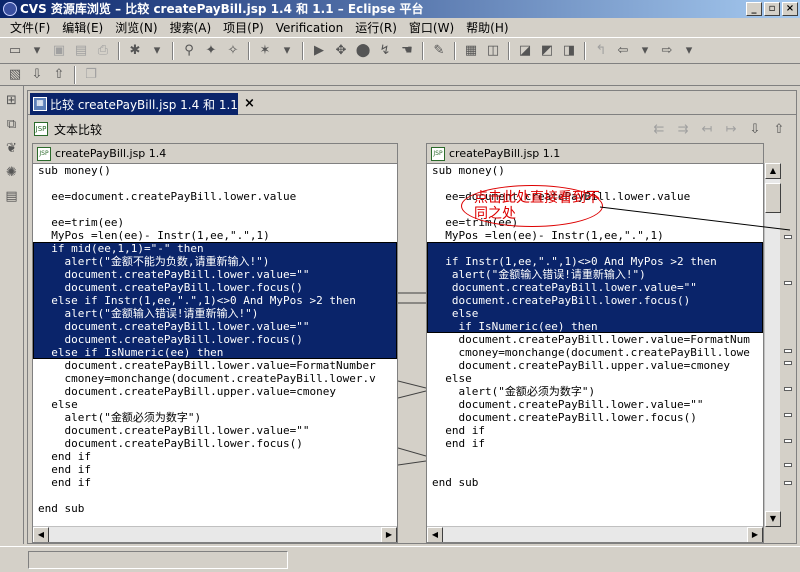 The image size is (800, 572). I want to click on menu-verification: Verification, so click(309, 28).